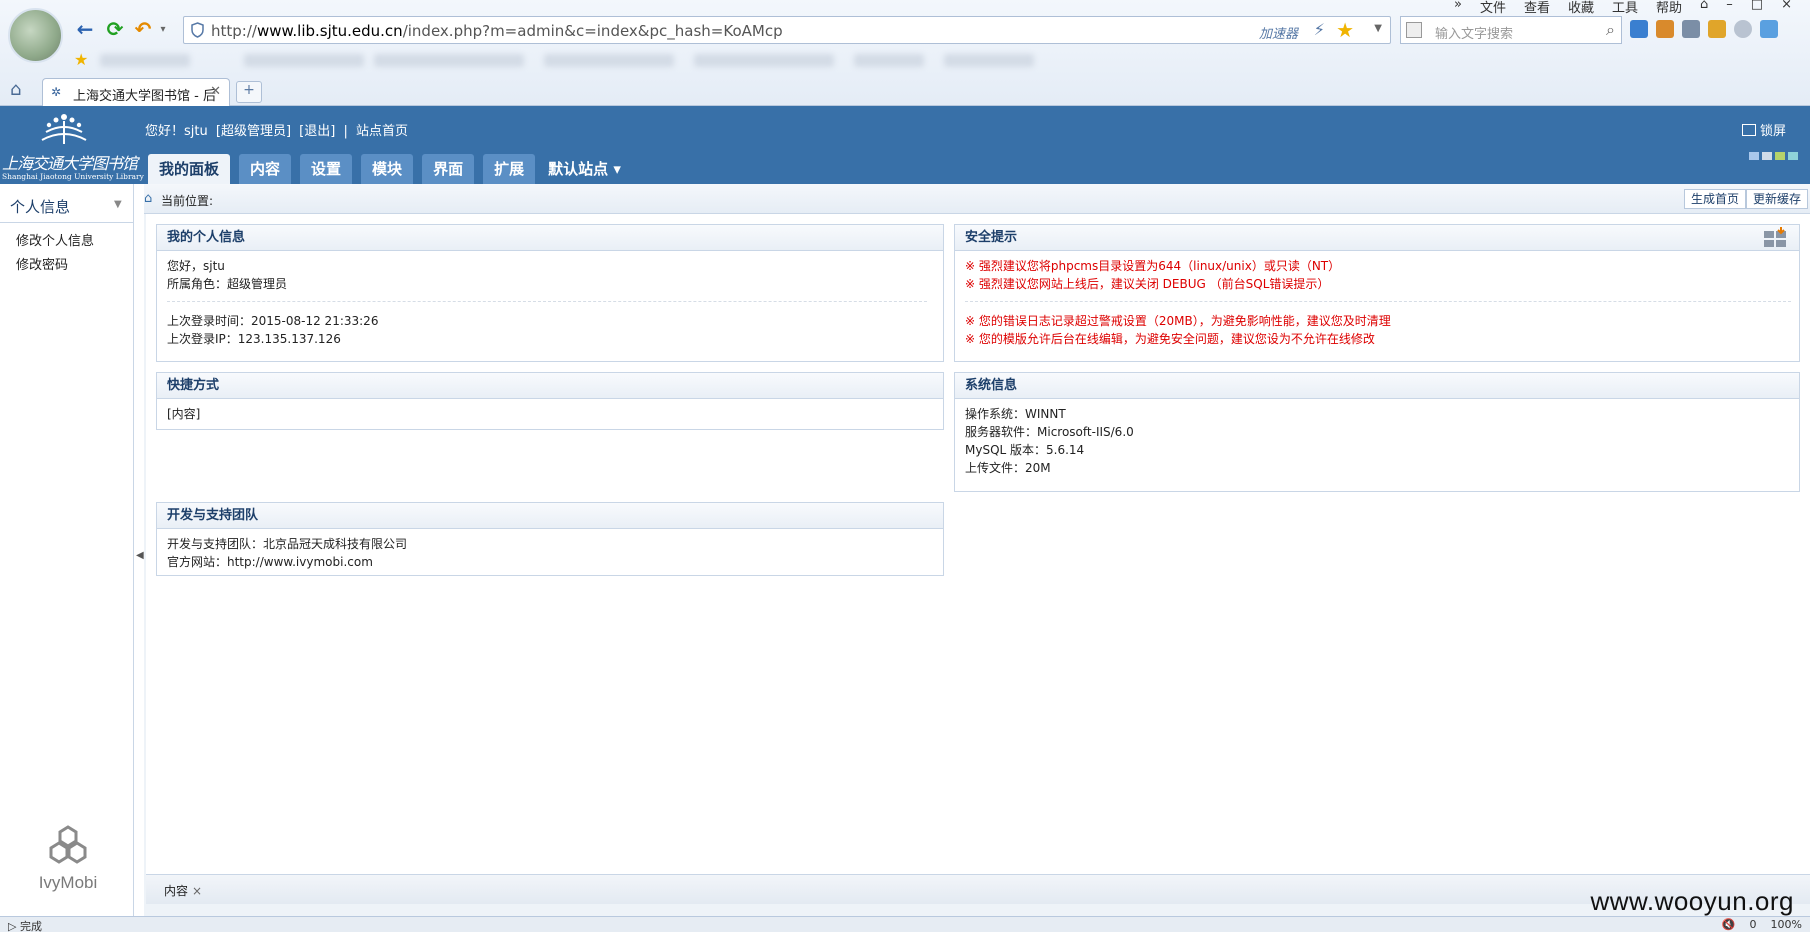 This screenshot has width=1810, height=934. Describe the element at coordinates (1319, 29) in the screenshot. I see `lightning-icon: ⚡` at that location.